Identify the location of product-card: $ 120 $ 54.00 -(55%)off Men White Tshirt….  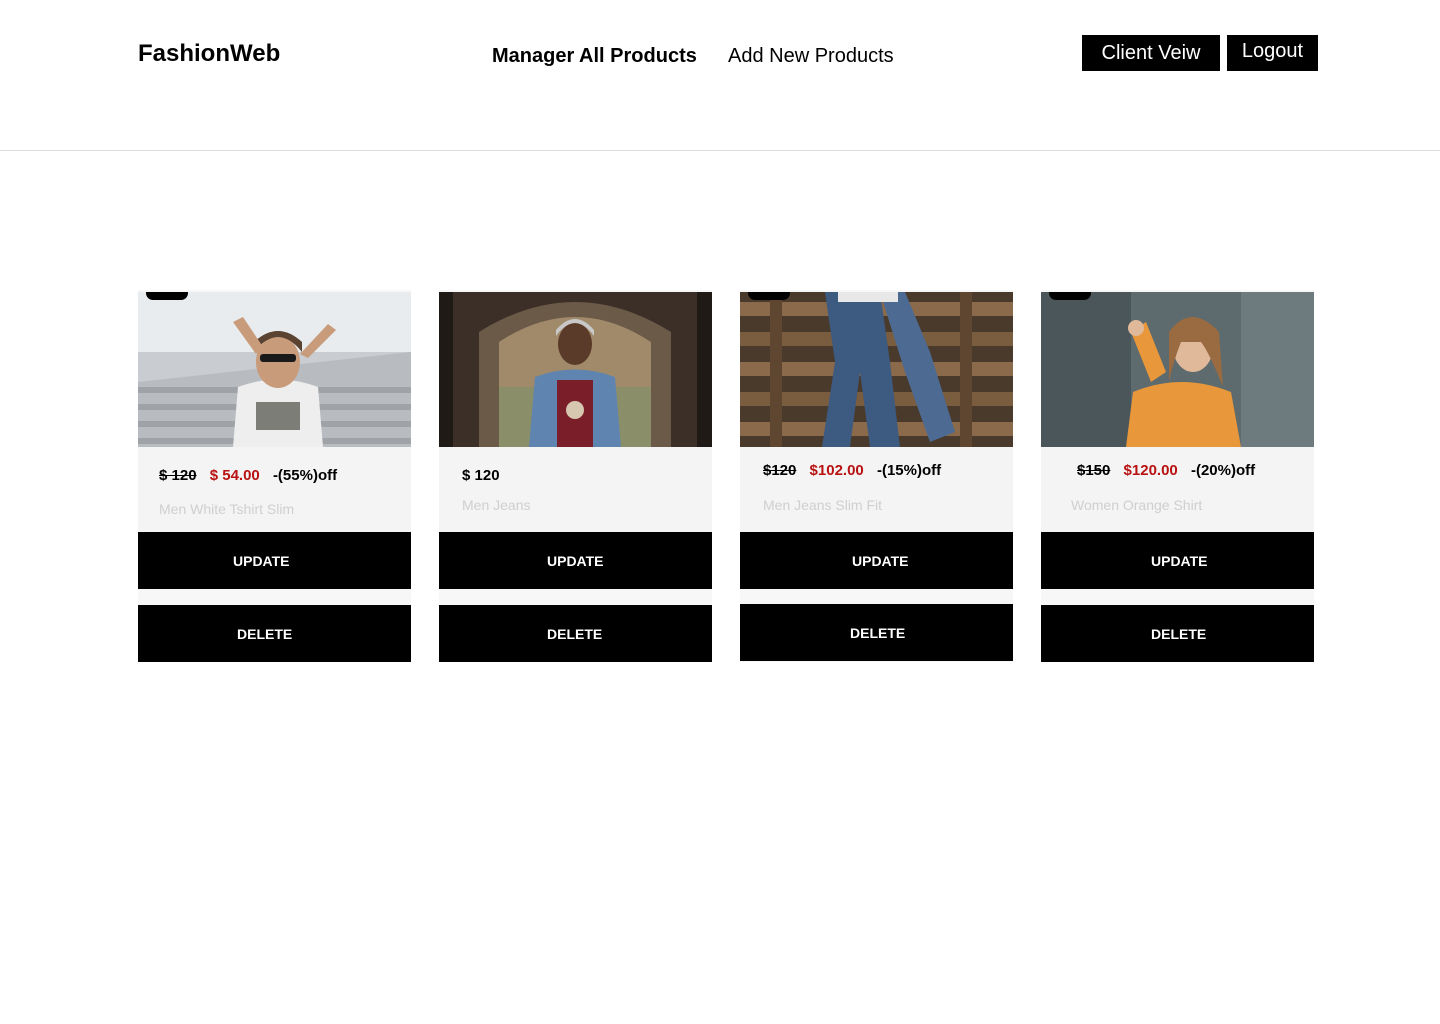
(274, 476).